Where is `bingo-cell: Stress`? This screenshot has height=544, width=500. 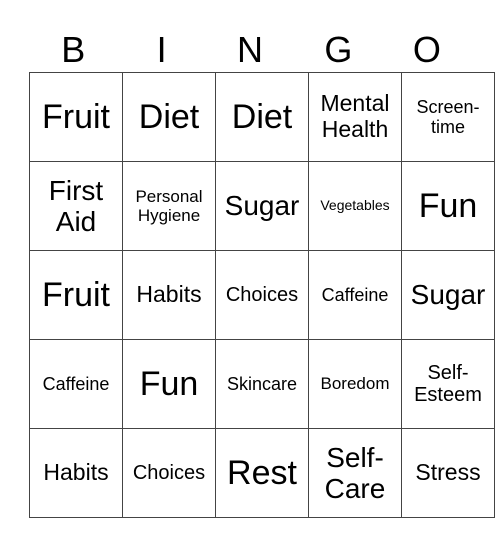 bingo-cell: Stress is located at coordinates (448, 473).